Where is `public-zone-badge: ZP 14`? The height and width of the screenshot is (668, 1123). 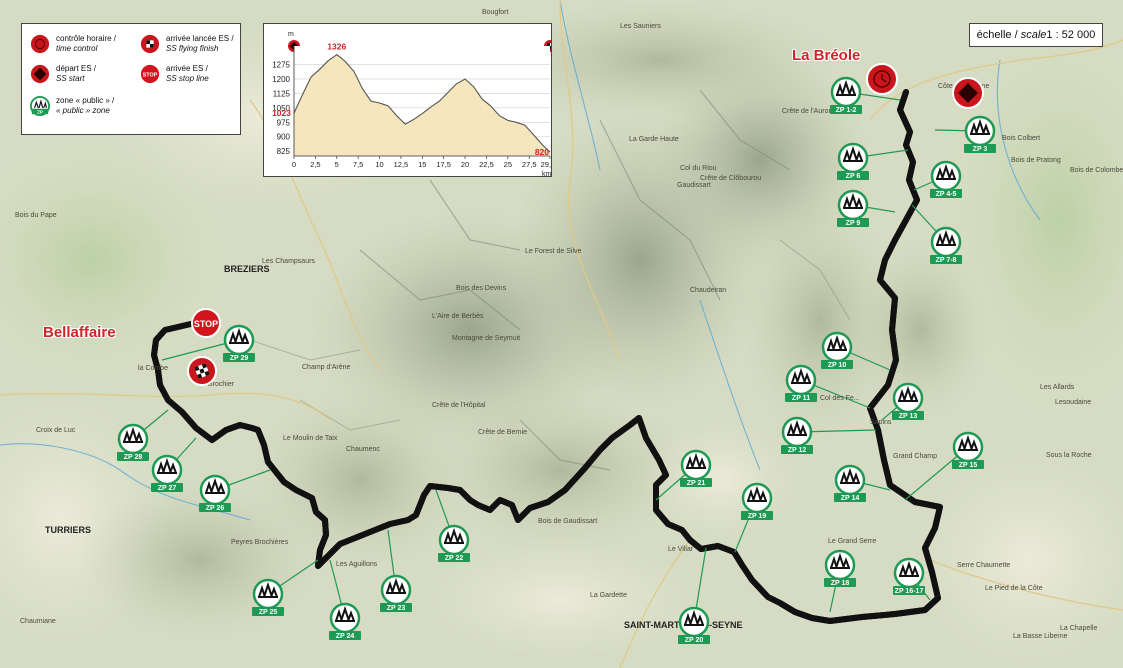
public-zone-badge: ZP 14 is located at coordinates (850, 483).